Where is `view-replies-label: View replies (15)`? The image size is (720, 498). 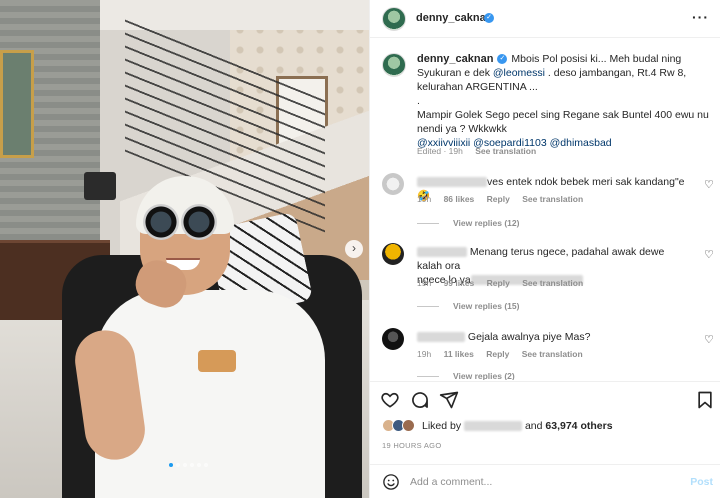 view-replies-label: View replies (15) is located at coordinates (486, 306).